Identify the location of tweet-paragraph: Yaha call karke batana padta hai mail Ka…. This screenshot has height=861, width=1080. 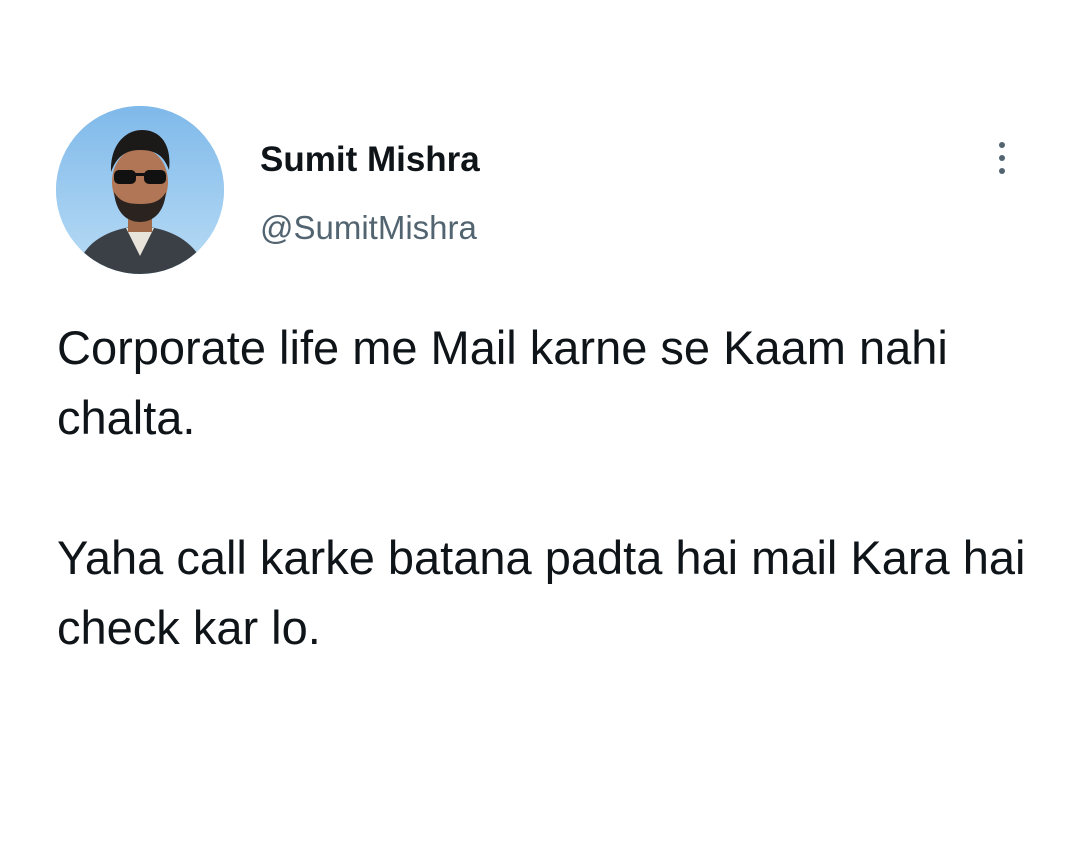
(541, 592).